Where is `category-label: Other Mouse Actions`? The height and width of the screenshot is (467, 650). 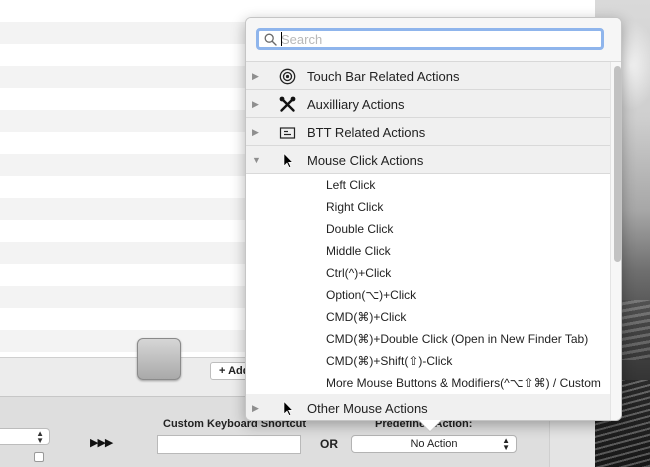 category-label: Other Mouse Actions is located at coordinates (367, 408).